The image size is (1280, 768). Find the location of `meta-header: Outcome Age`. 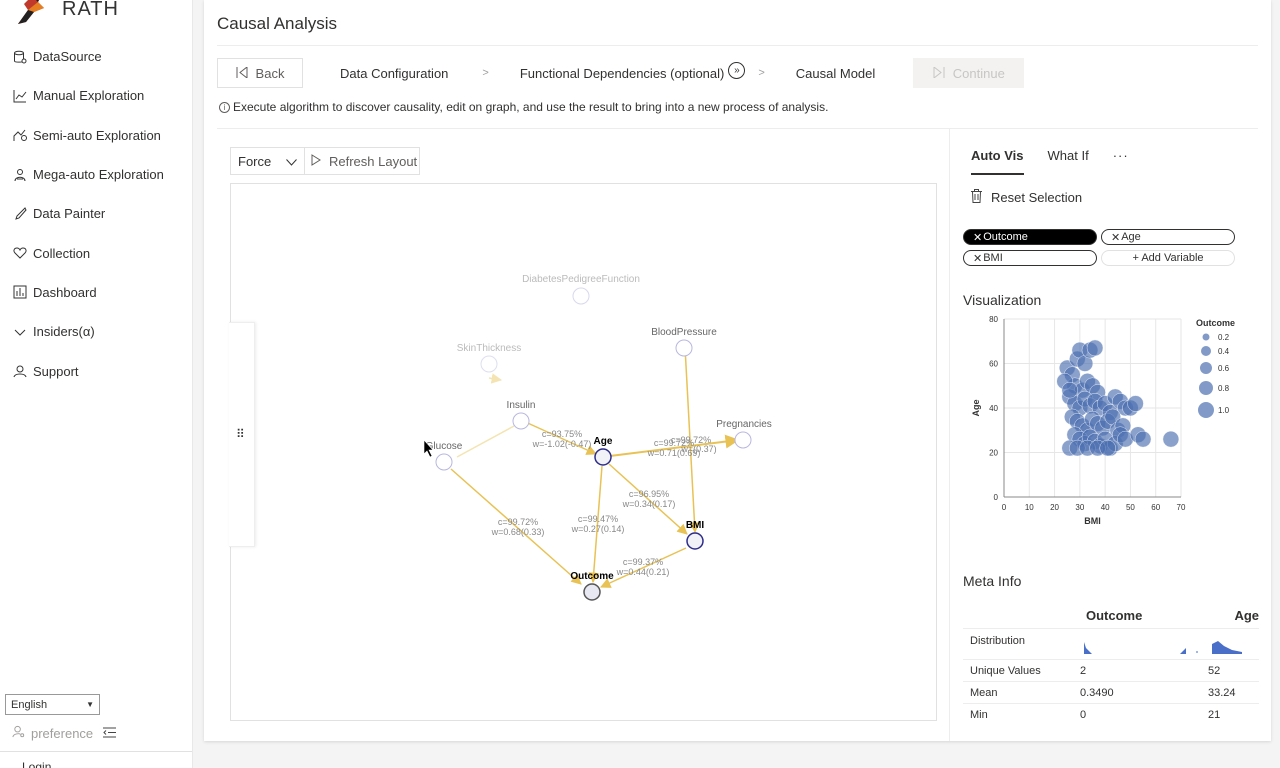

meta-header: Outcome Age is located at coordinates (1111, 616).